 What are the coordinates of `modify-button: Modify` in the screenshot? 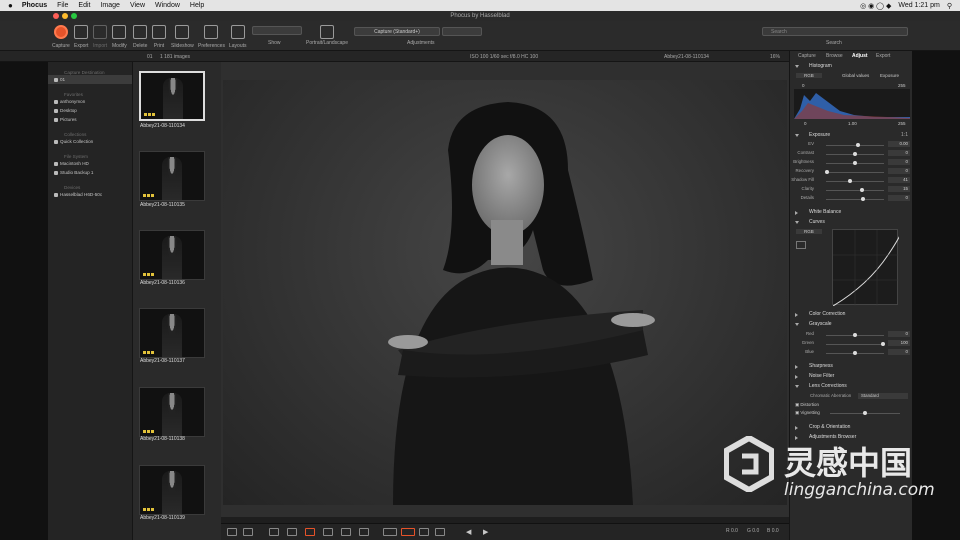 It's located at (119, 36).